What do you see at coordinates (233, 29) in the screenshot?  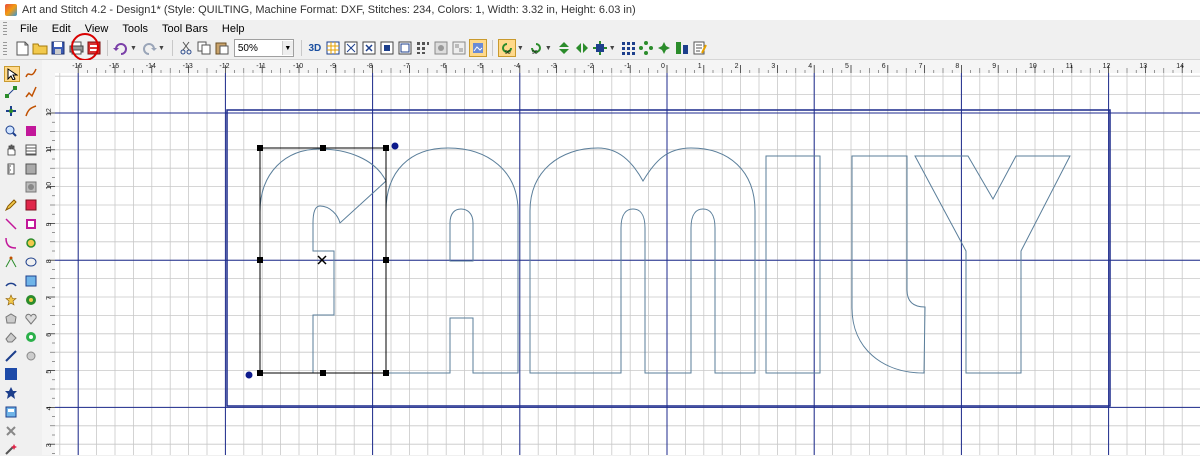 I see `menu-help: Help` at bounding box center [233, 29].